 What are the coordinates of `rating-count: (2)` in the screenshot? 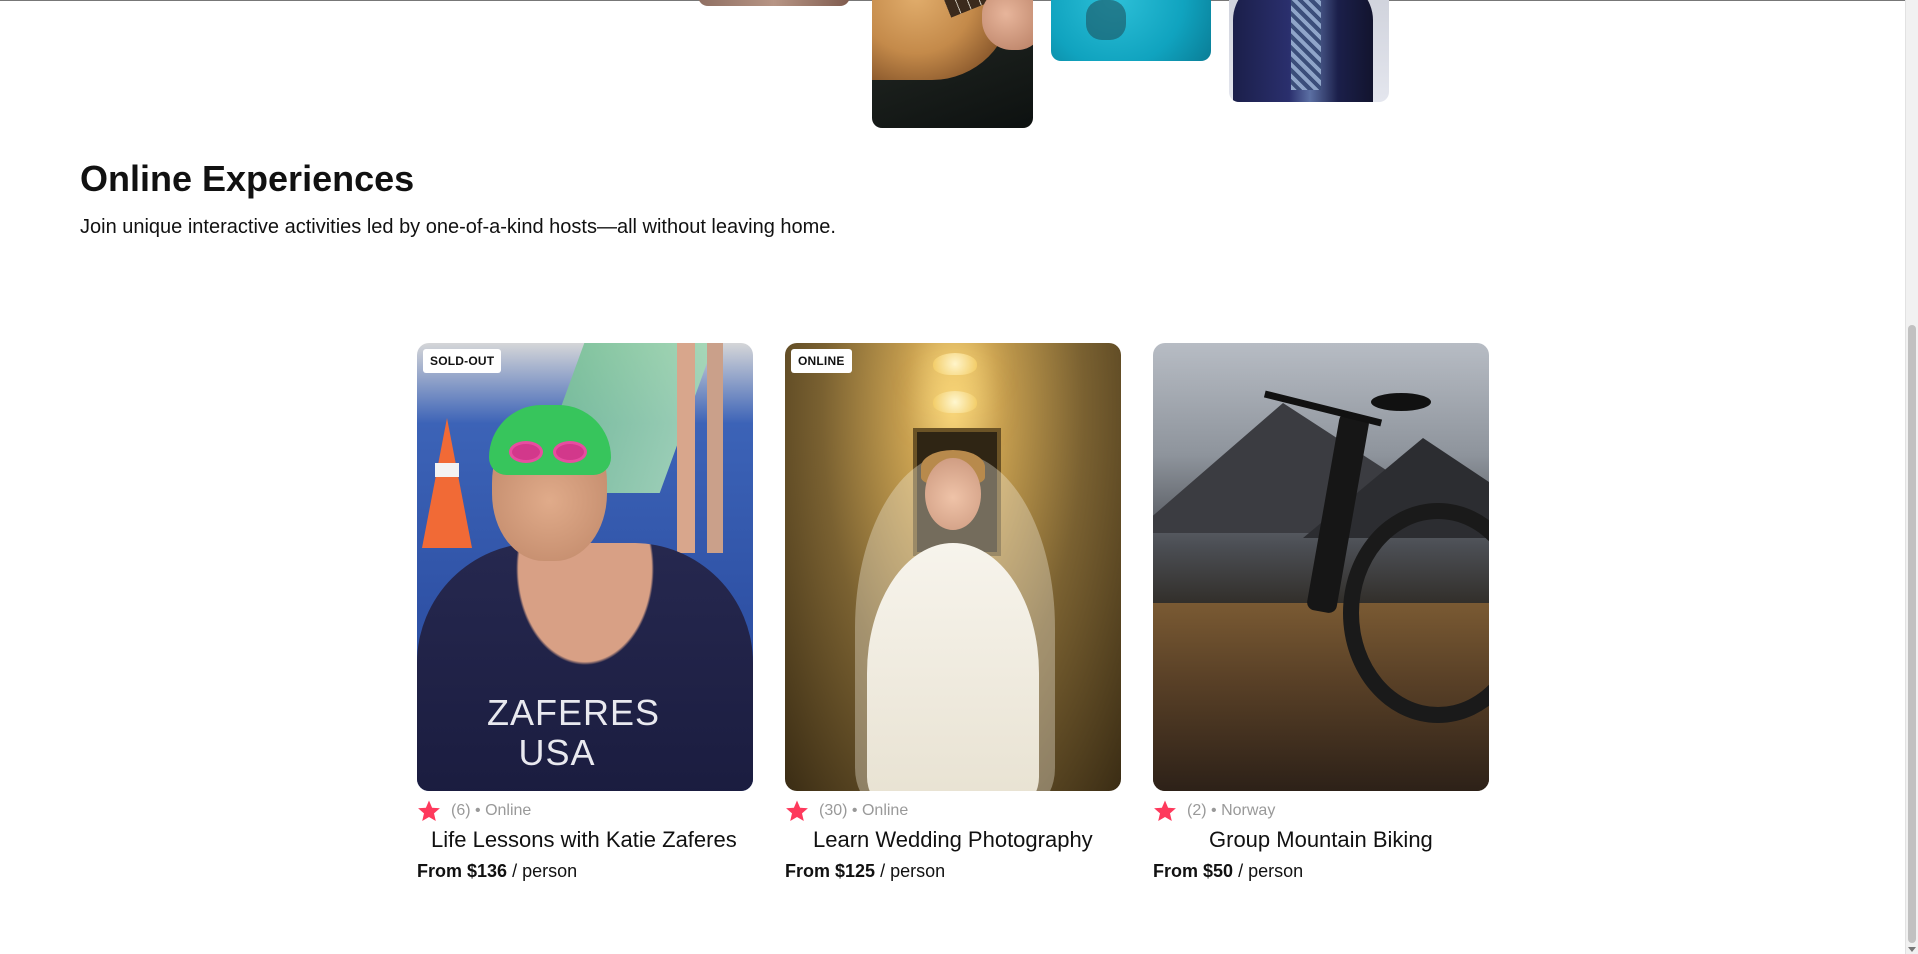 It's located at (1197, 810).